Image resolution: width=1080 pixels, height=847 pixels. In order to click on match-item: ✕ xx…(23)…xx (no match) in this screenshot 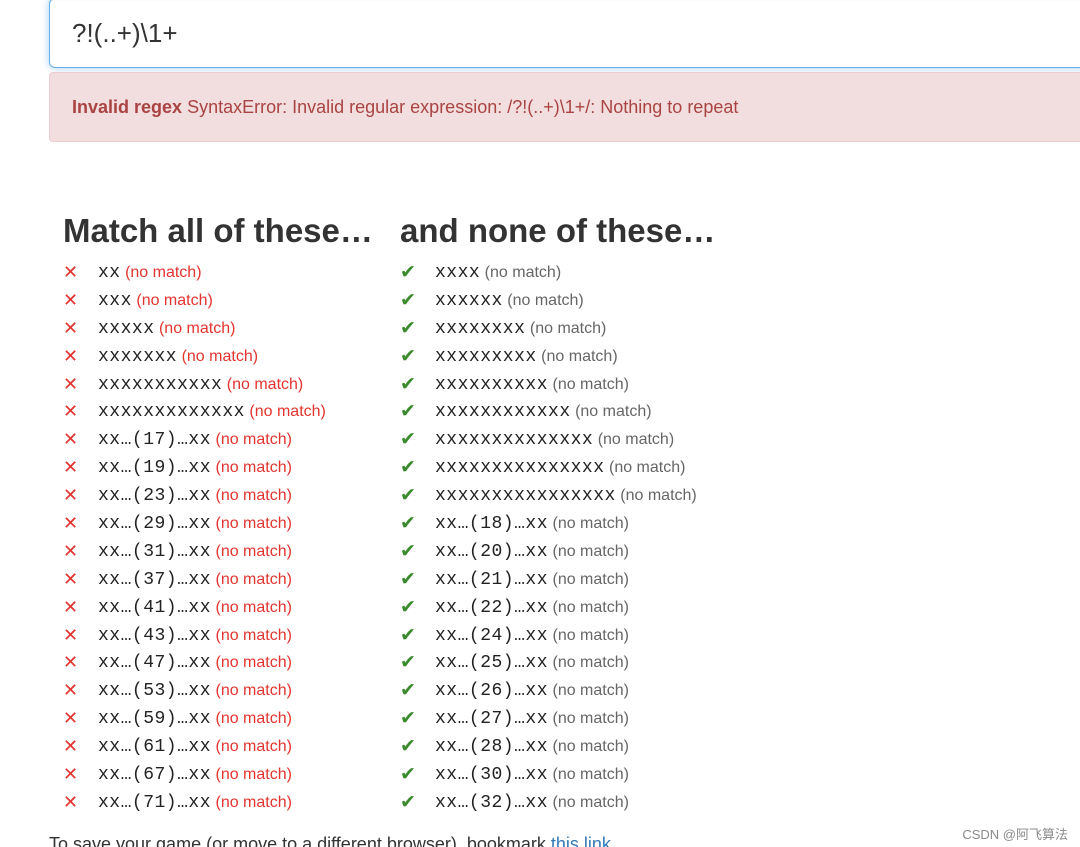, I will do `click(218, 496)`.